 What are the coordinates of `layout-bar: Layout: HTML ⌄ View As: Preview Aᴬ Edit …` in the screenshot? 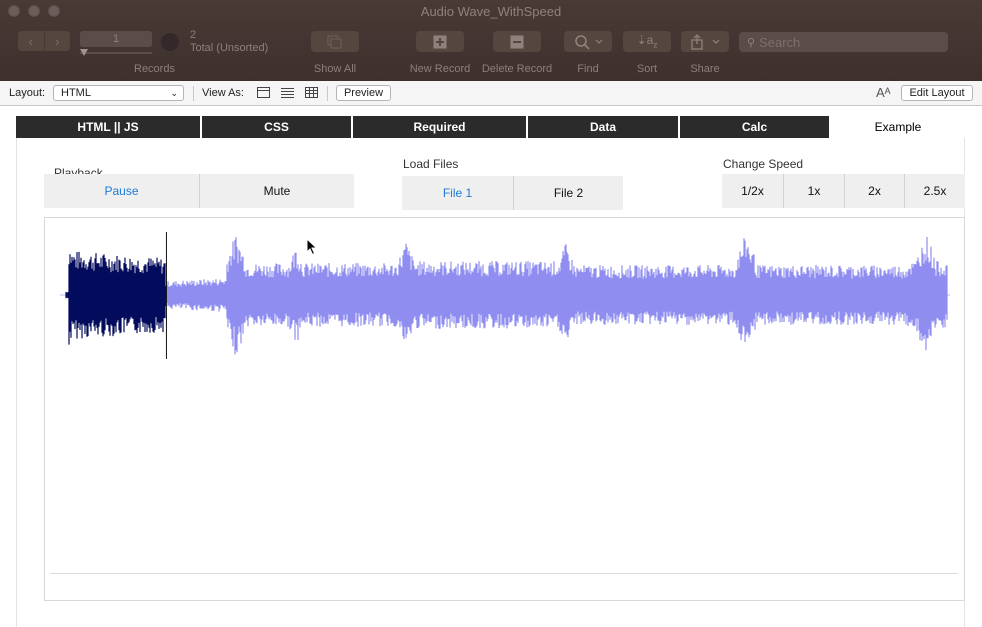 It's located at (491, 93).